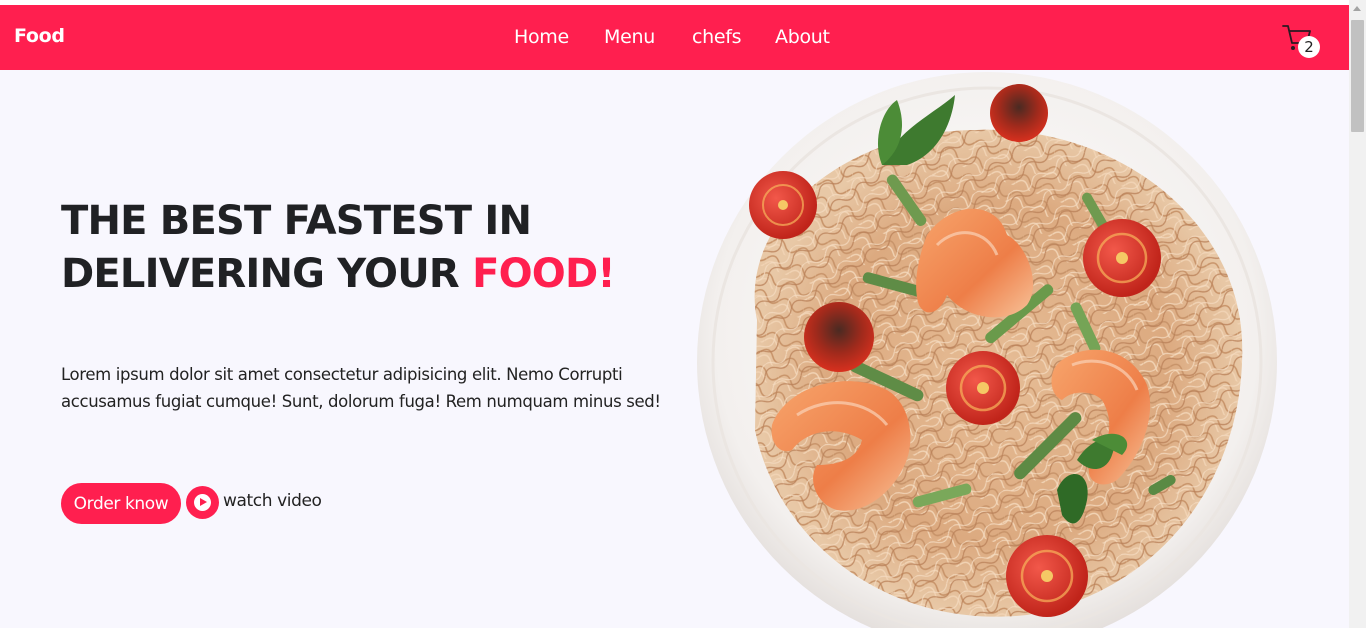  I want to click on nav-link-menu: Menu, so click(629, 37).